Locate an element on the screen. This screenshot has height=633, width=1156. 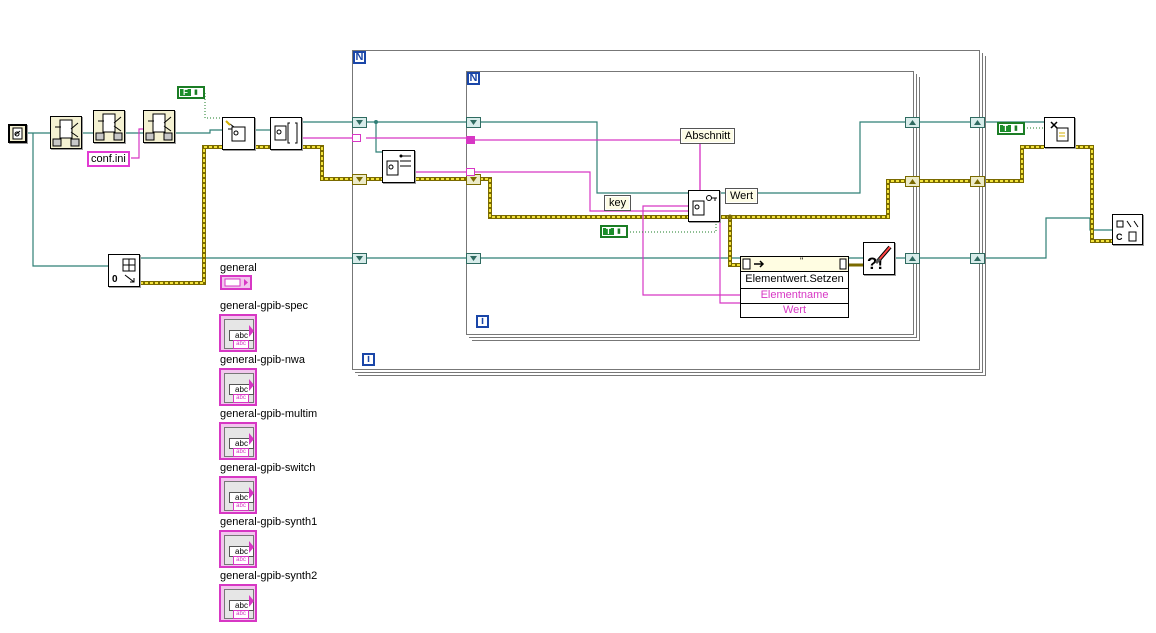
key-label: key is located at coordinates (617, 203).